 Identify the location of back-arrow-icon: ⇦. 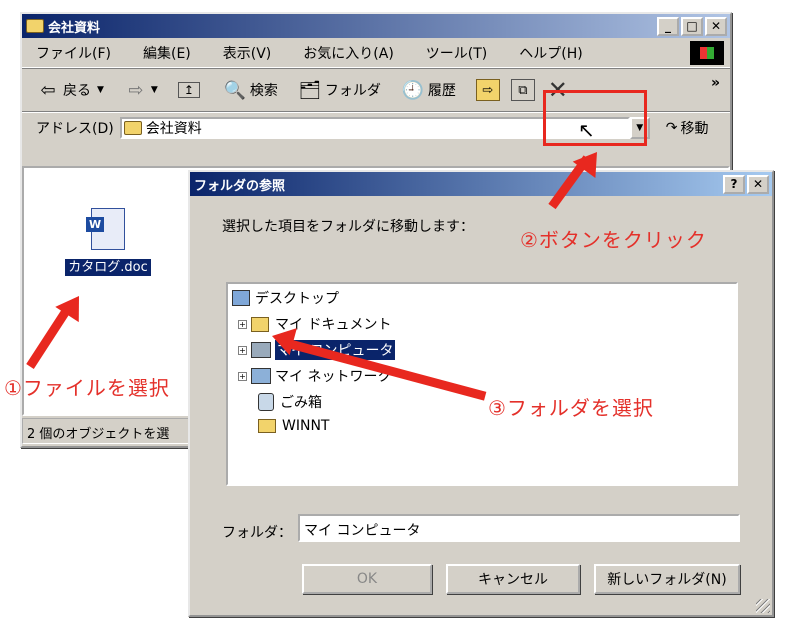
(48, 90).